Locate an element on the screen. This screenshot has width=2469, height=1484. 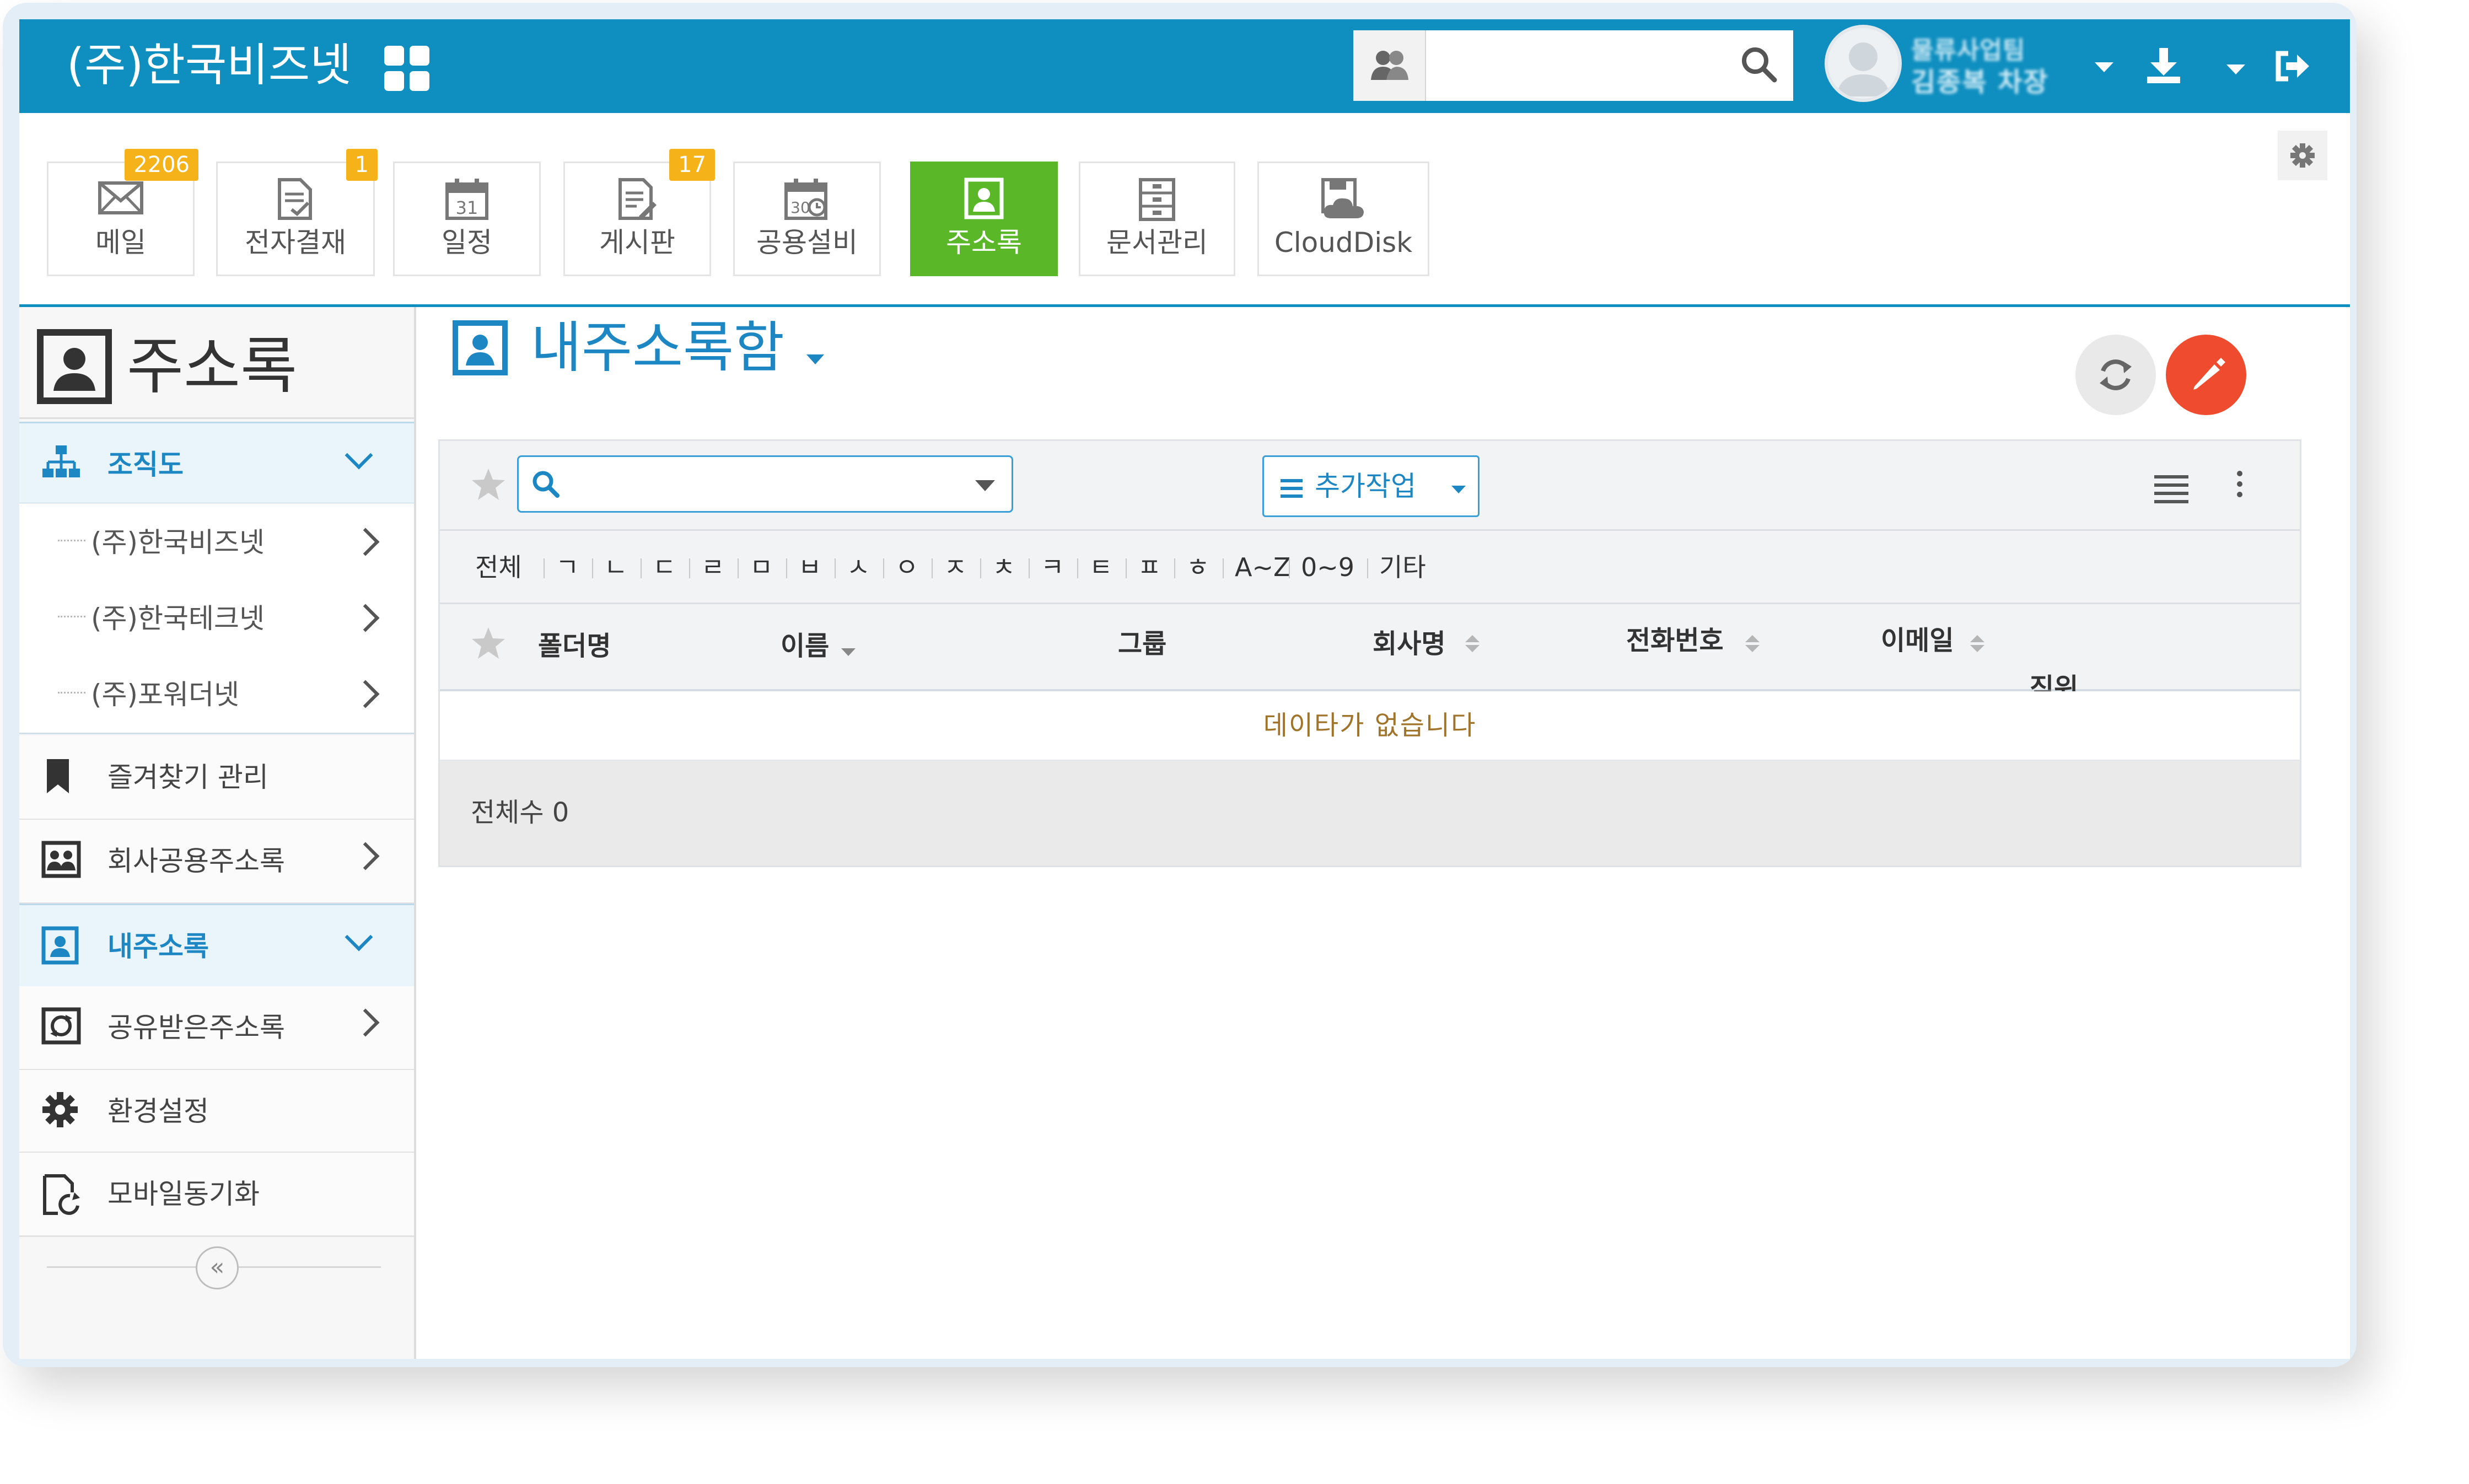
refresh-button is located at coordinates (2115, 375).